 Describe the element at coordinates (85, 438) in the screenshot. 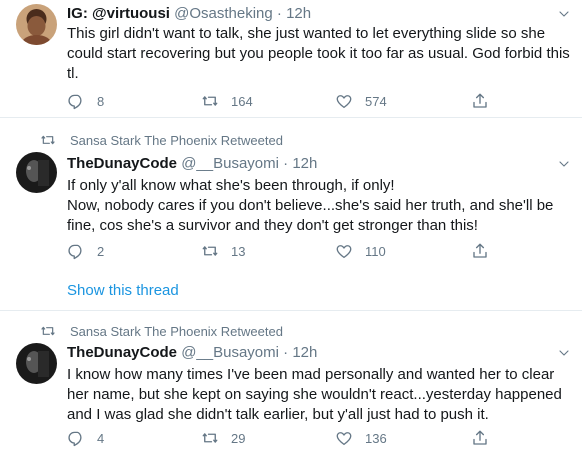

I see `reply-button: 4` at that location.